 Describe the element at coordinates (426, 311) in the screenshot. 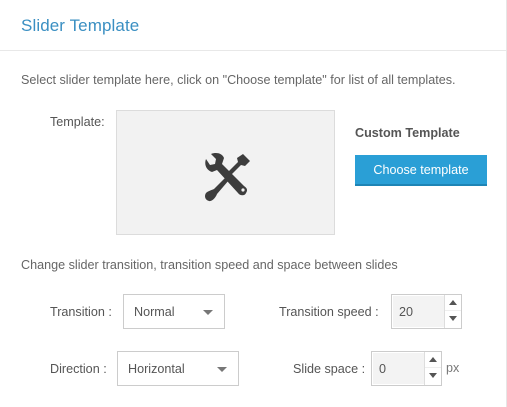

I see `transition-speed-stepper: 20` at that location.